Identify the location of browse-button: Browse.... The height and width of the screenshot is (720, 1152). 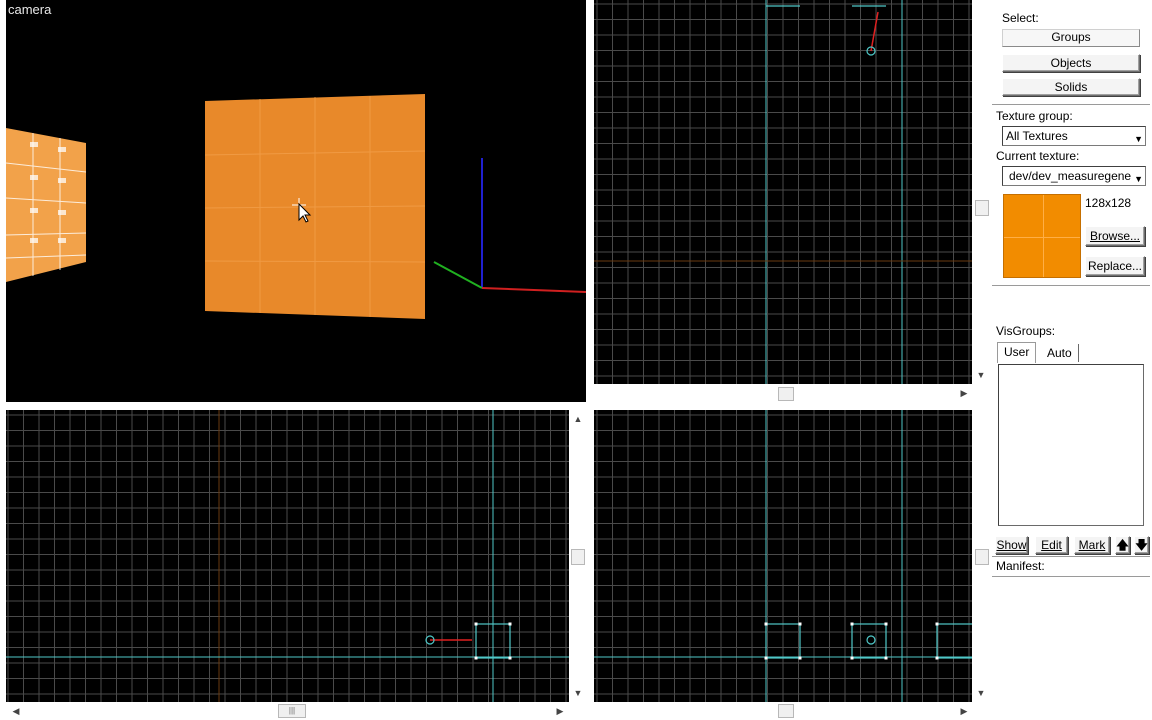
(1115, 236).